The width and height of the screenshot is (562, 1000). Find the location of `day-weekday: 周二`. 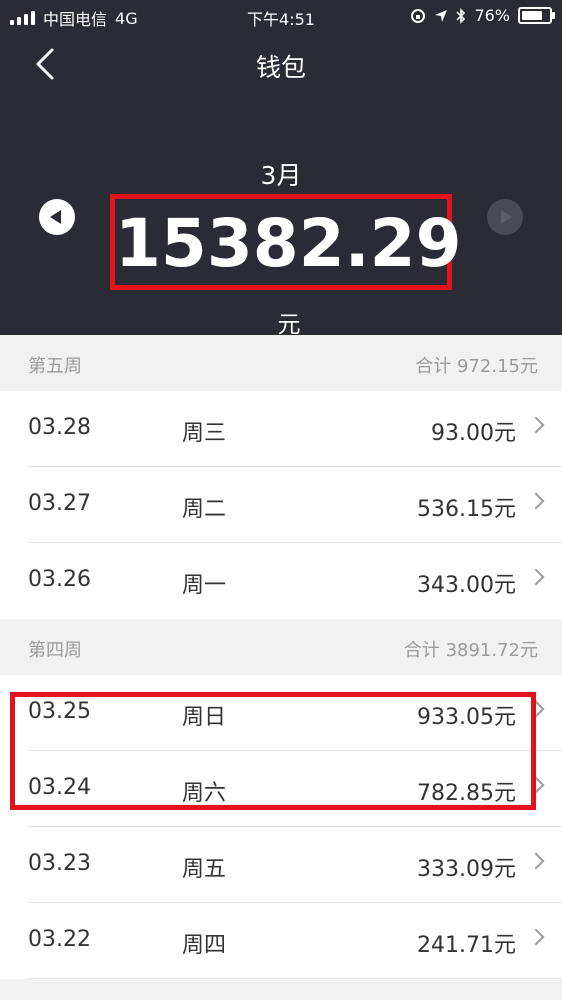

day-weekday: 周二 is located at coordinates (204, 509).